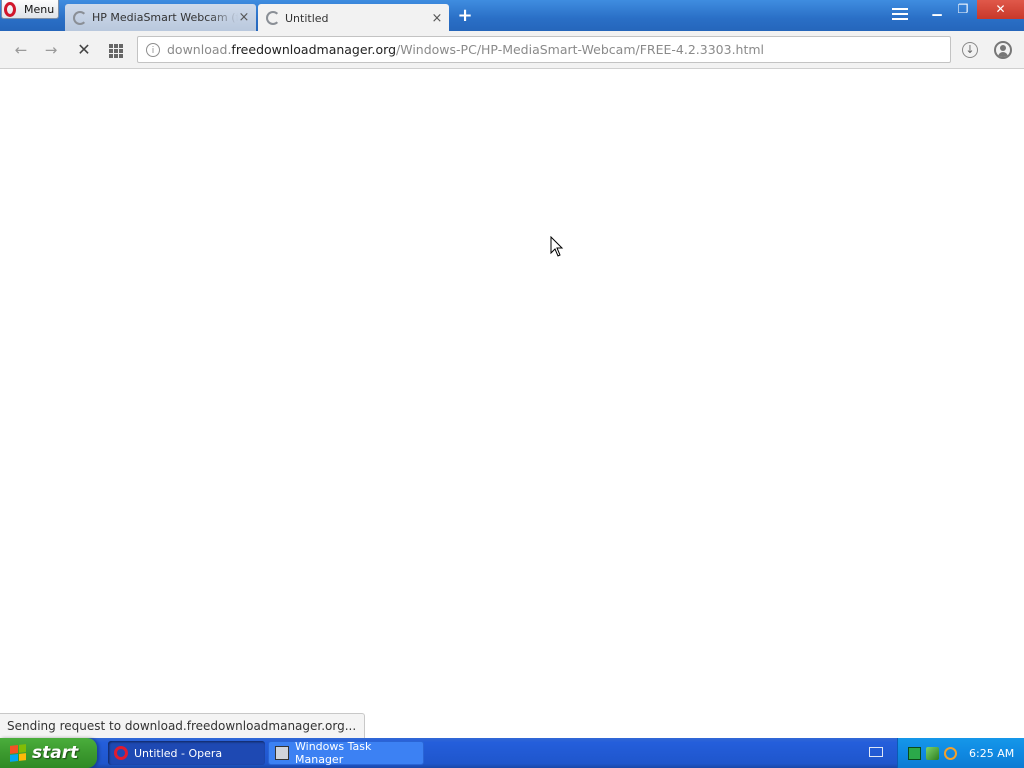 The image size is (1024, 768). I want to click on close-window-button: ✕, so click(1000, 9).